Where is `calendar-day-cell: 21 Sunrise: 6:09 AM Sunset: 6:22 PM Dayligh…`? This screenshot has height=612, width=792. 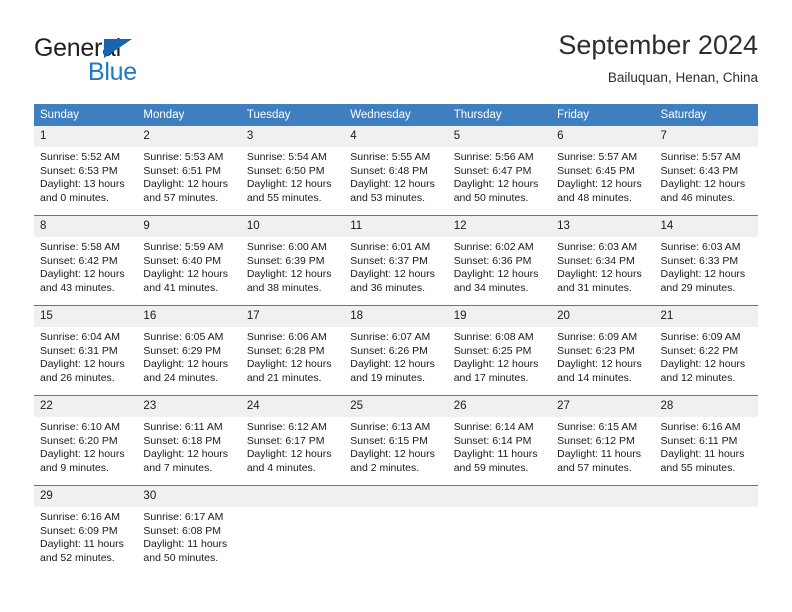 calendar-day-cell: 21 Sunrise: 6:09 AM Sunset: 6:22 PM Dayligh… is located at coordinates (706, 350).